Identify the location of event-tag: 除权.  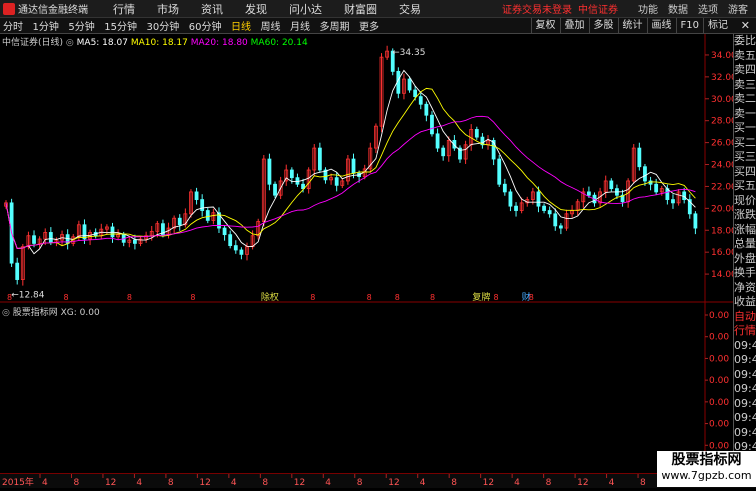
(270, 297).